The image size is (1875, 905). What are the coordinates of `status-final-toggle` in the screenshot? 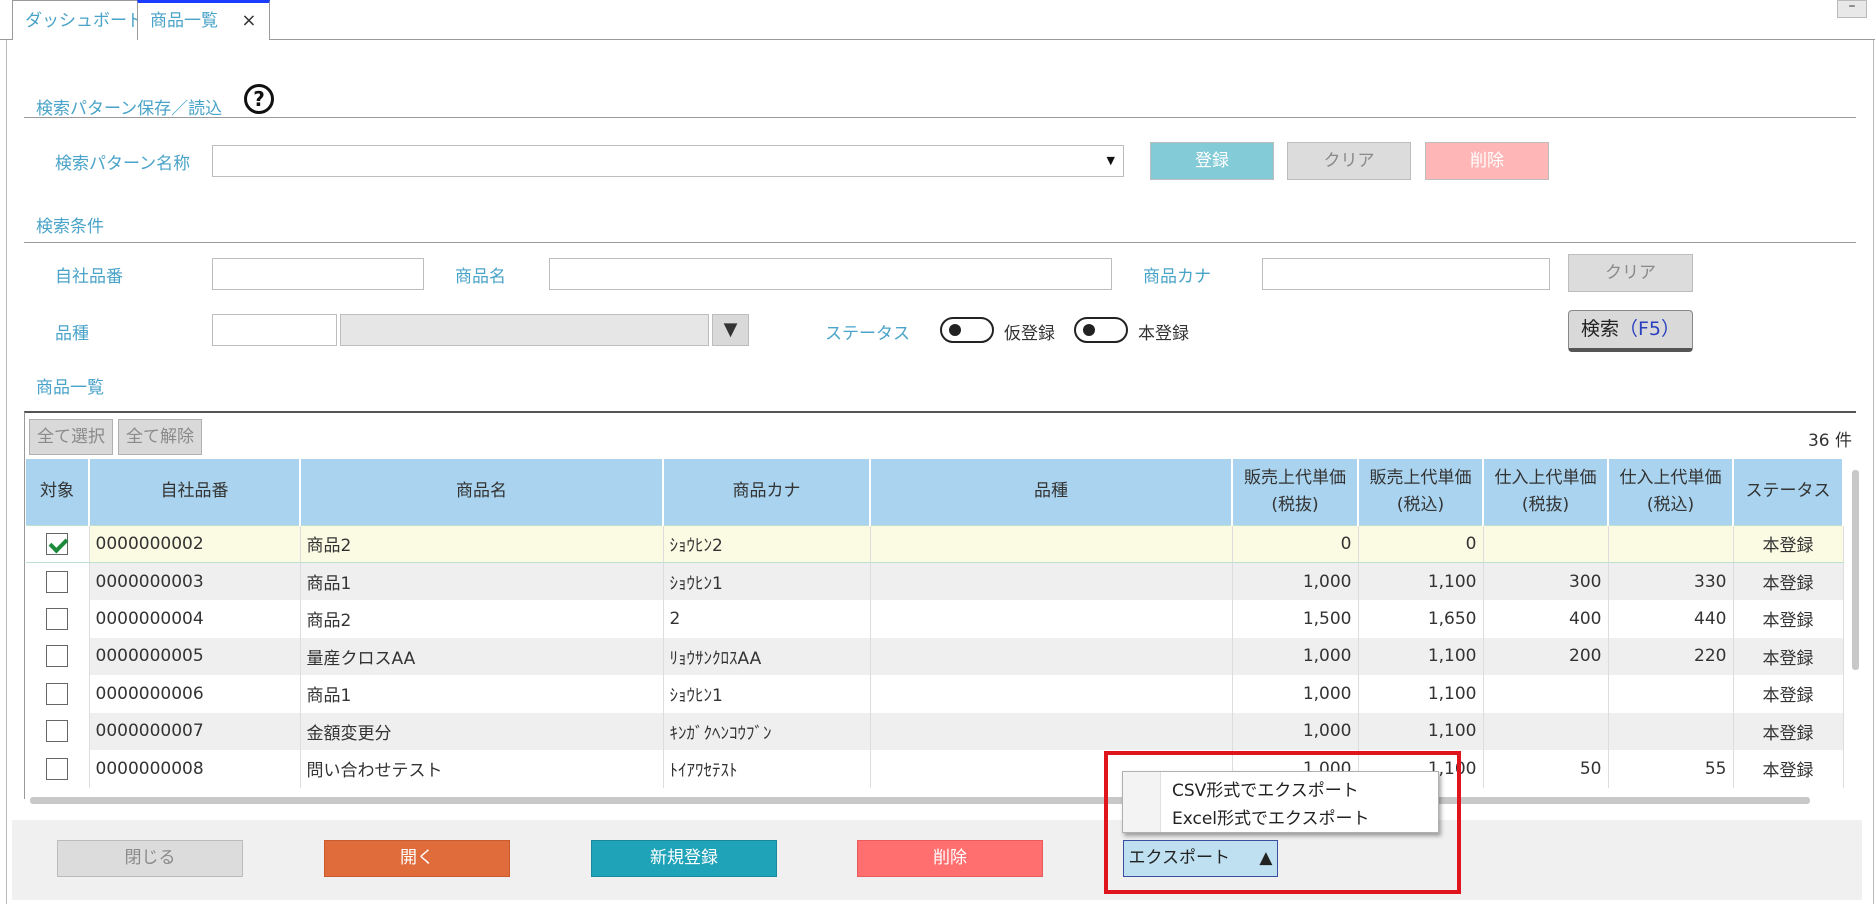 It's located at (1101, 330).